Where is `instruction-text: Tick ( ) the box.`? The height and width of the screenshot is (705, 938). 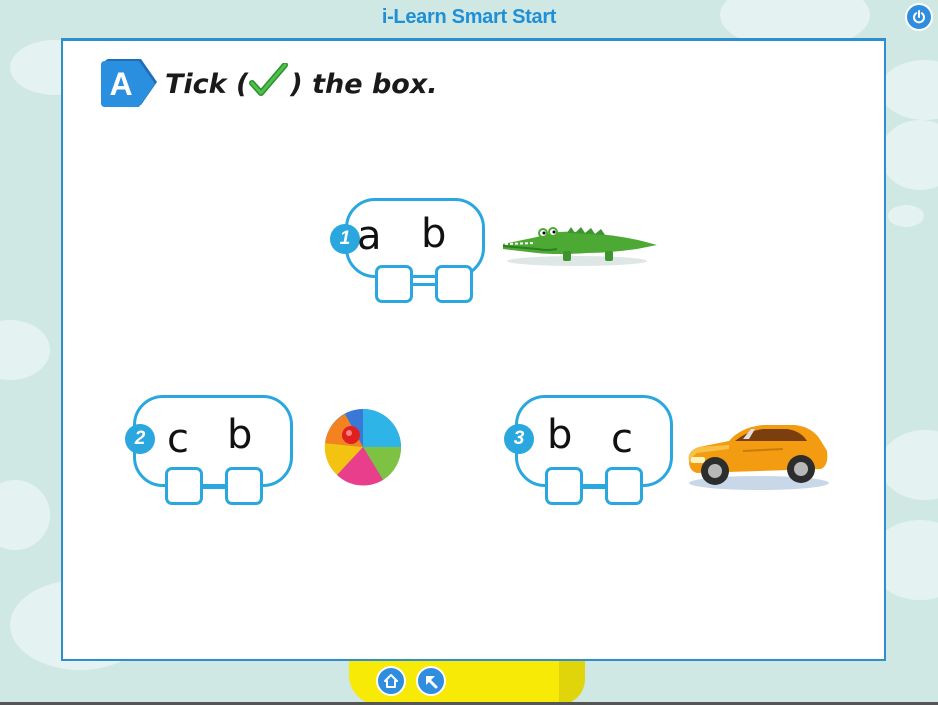 instruction-text: Tick ( ) the box. is located at coordinates (301, 81).